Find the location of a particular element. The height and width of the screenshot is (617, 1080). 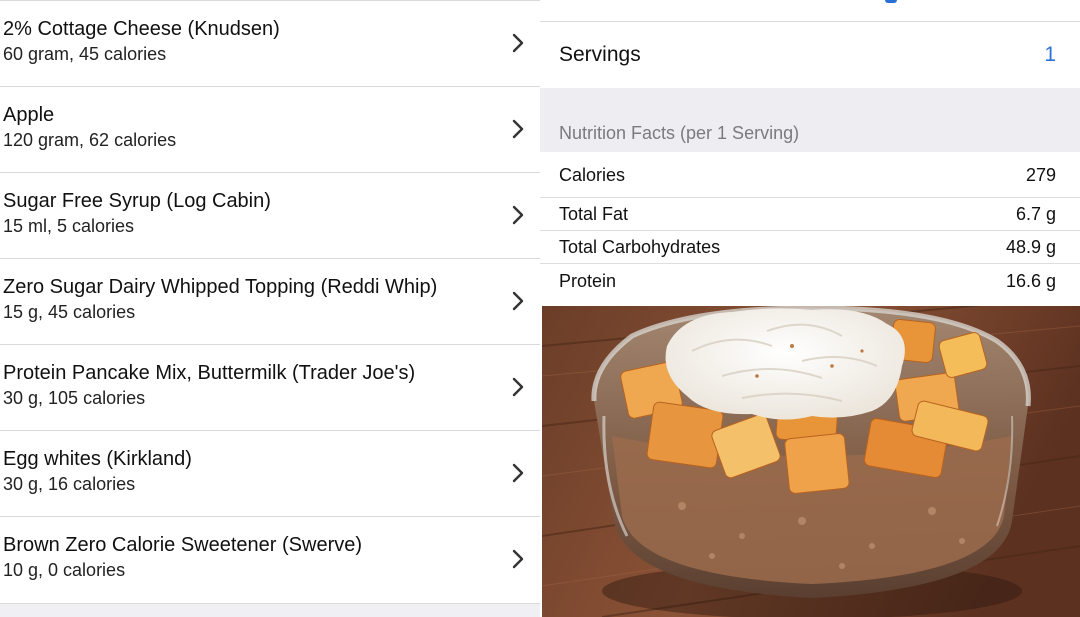

top-strip is located at coordinates (810, 11).